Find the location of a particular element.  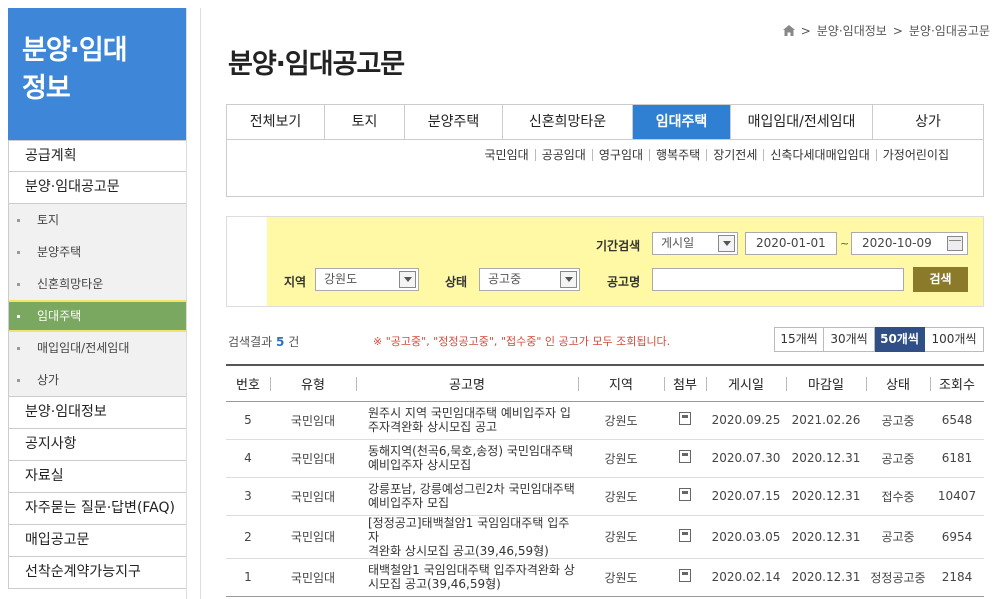

row-title-link: 동해지역(천곡6,묵호,송정) 국민임대주택 예비입주자 상시모집 is located at coordinates (467, 458).